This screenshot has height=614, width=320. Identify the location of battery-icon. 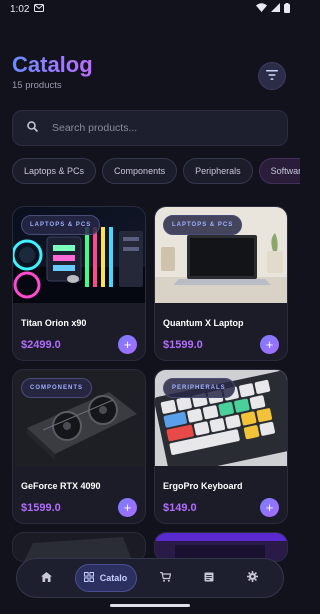
(287, 9).